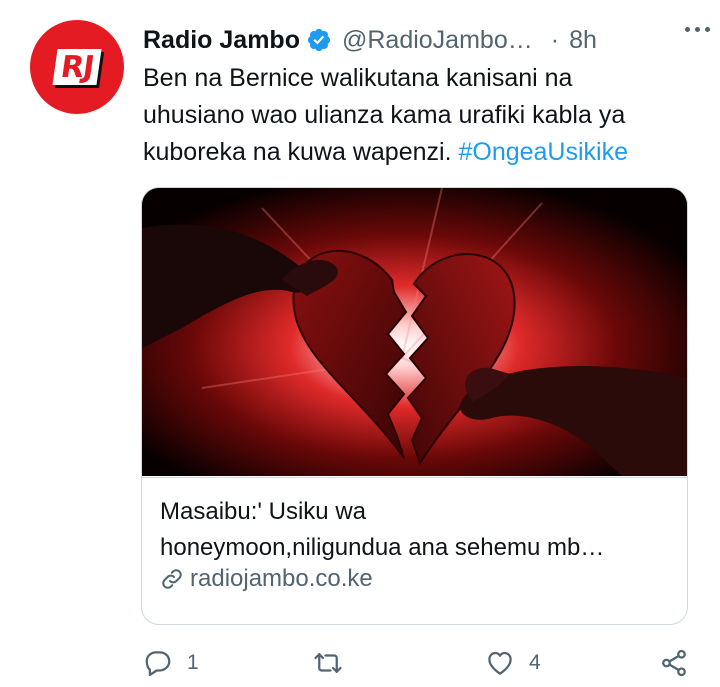 This screenshot has width=720, height=687. What do you see at coordinates (697, 29) in the screenshot?
I see `more-options-icon` at bounding box center [697, 29].